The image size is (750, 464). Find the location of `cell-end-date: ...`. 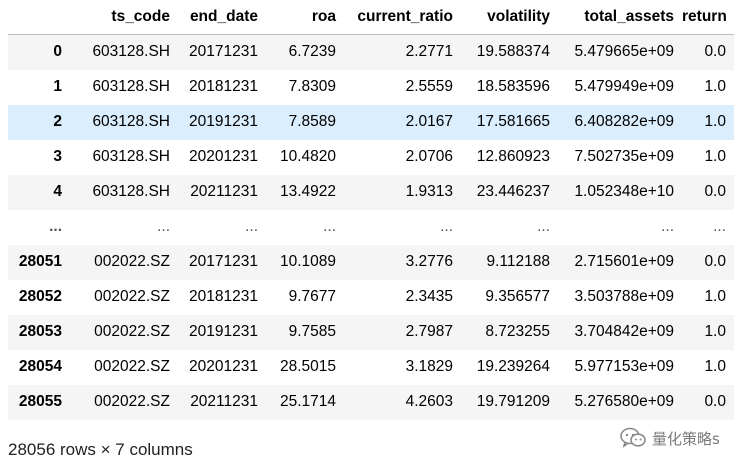

cell-end-date: ... is located at coordinates (251, 226).